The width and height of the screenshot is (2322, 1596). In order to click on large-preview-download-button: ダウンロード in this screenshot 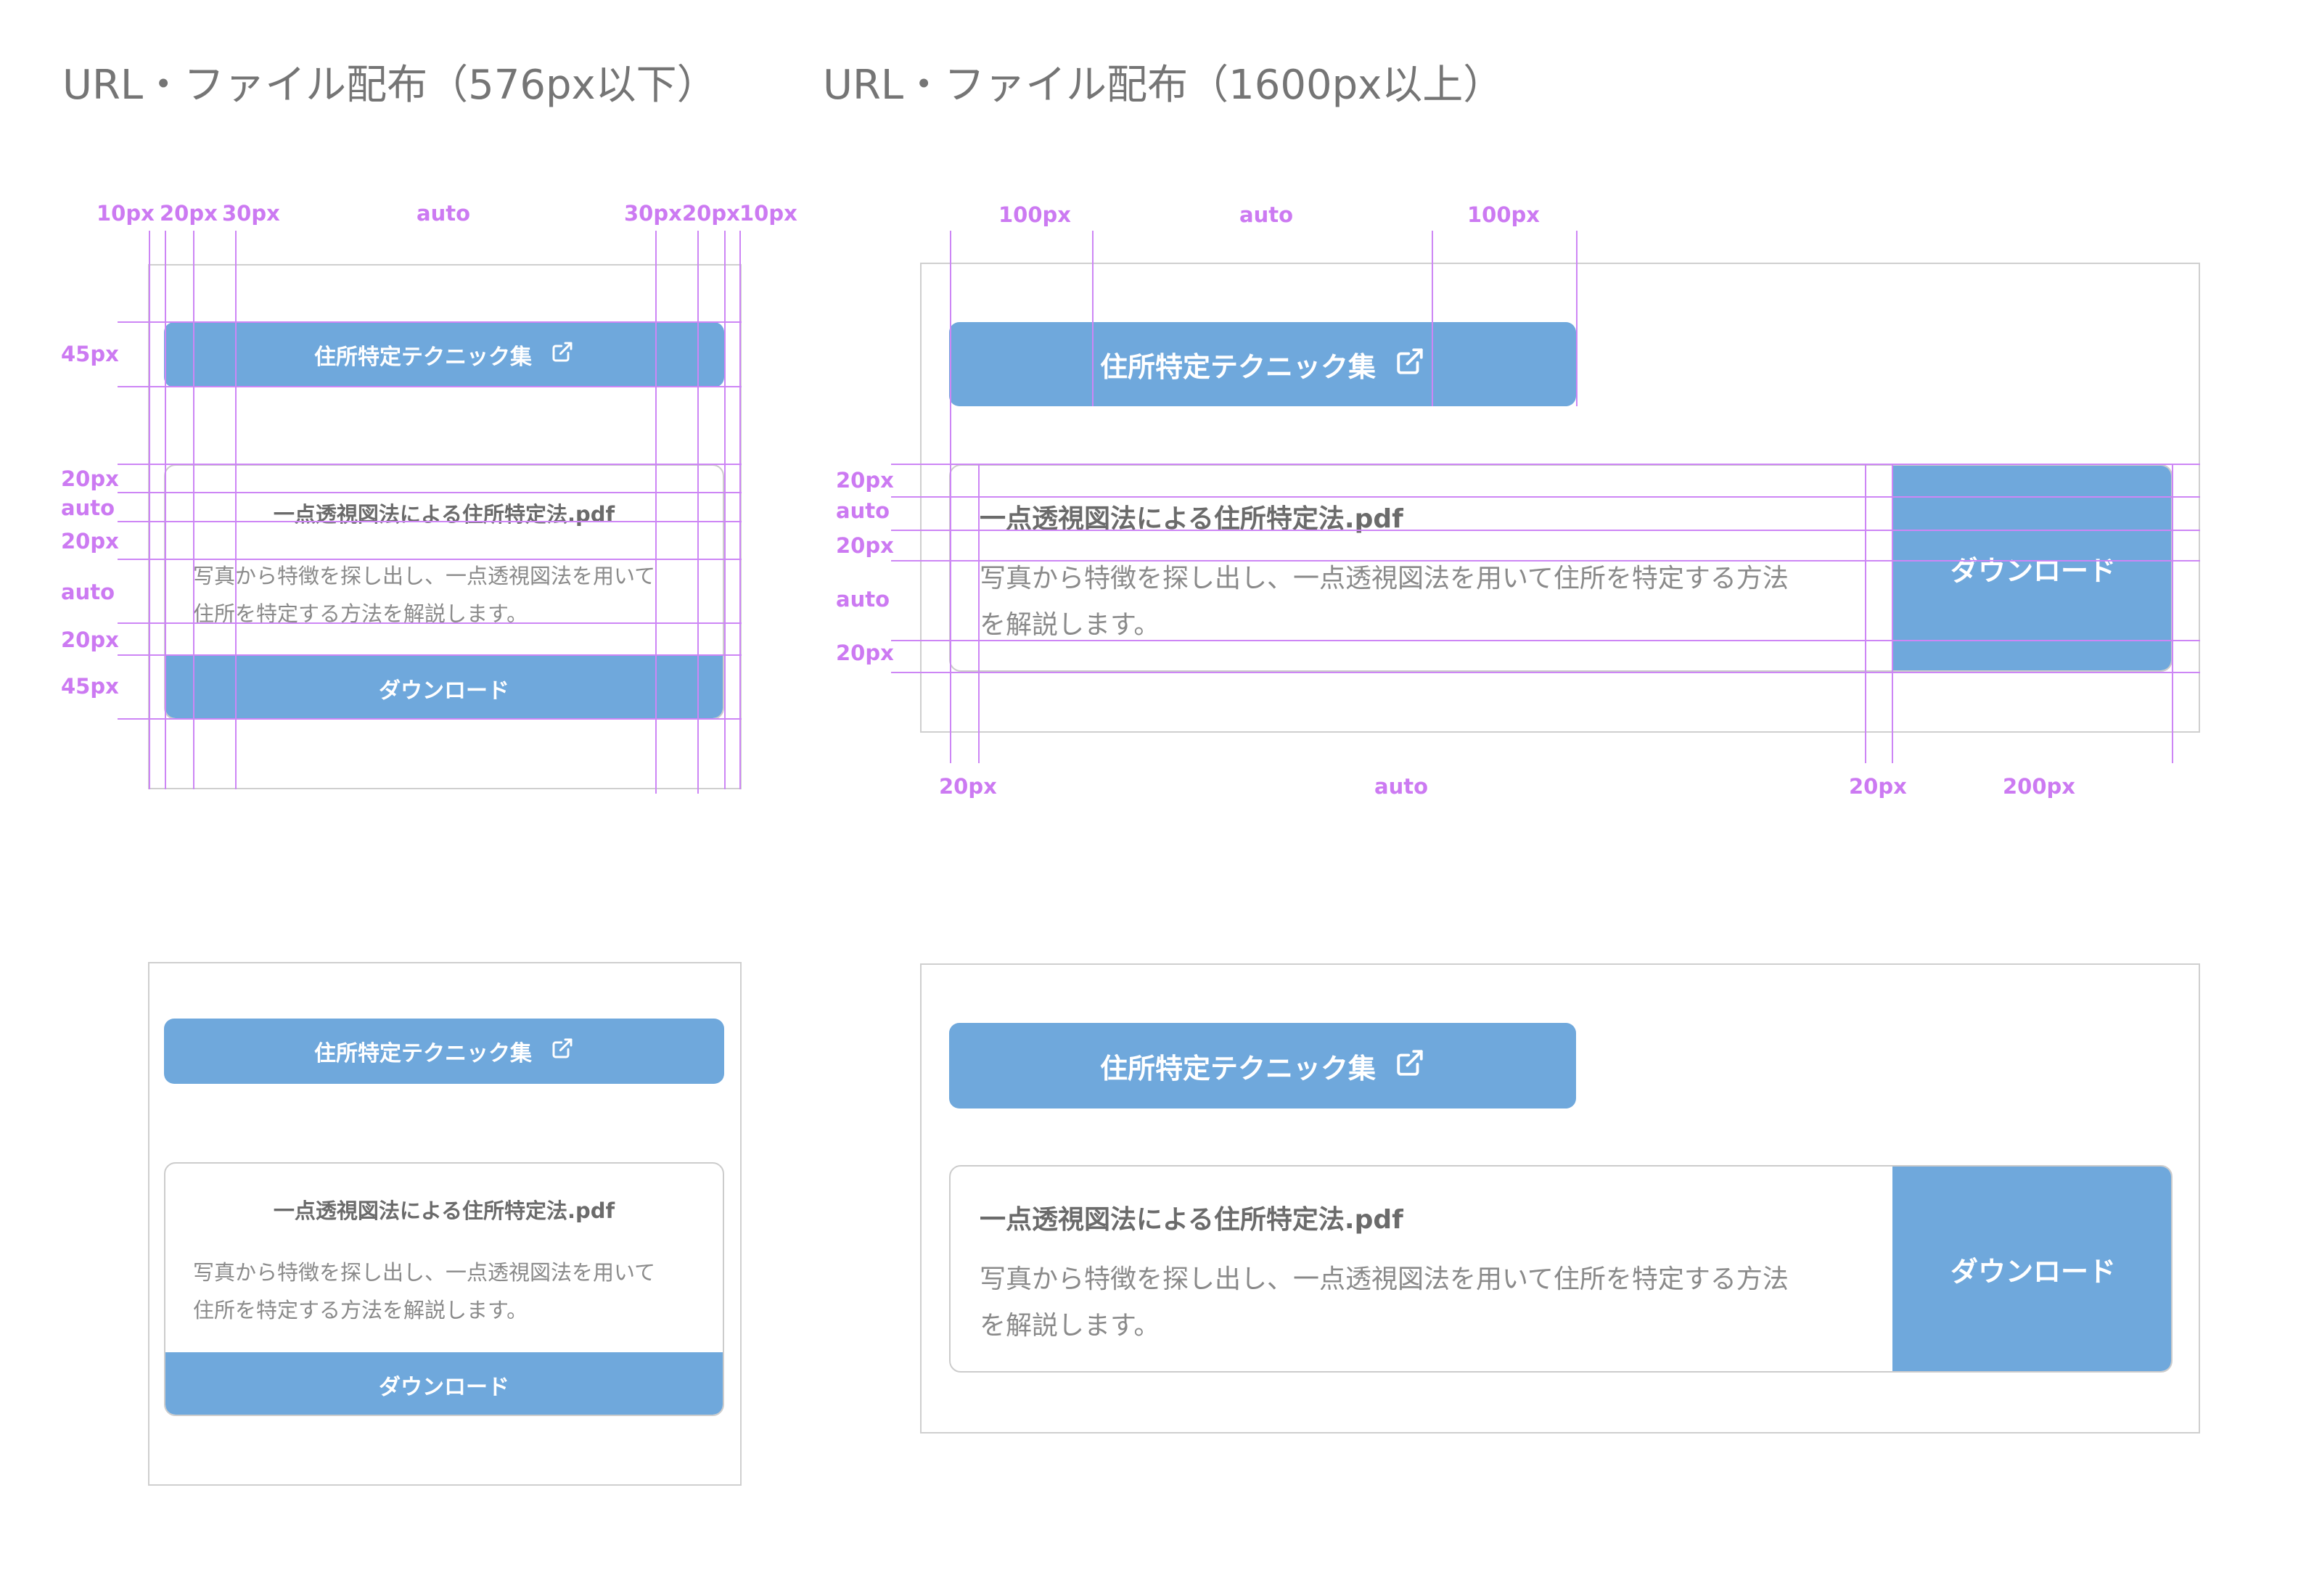, I will do `click(2032, 1269)`.